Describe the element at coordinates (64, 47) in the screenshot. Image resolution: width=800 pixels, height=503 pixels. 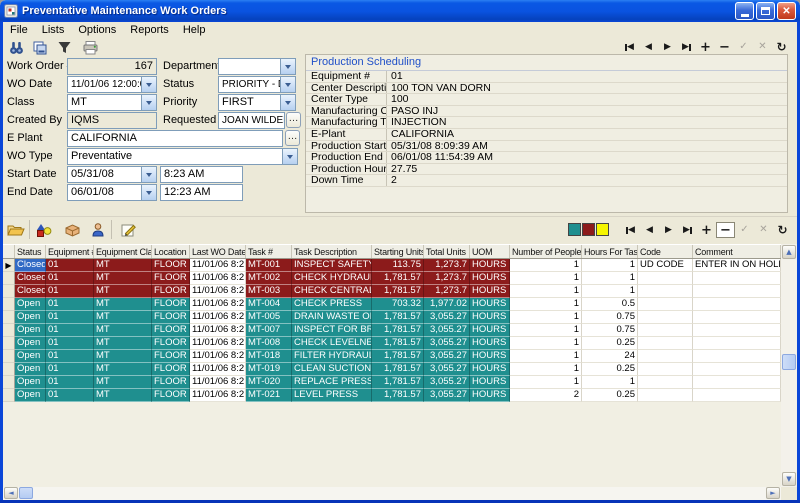
I see `filter-button` at that location.